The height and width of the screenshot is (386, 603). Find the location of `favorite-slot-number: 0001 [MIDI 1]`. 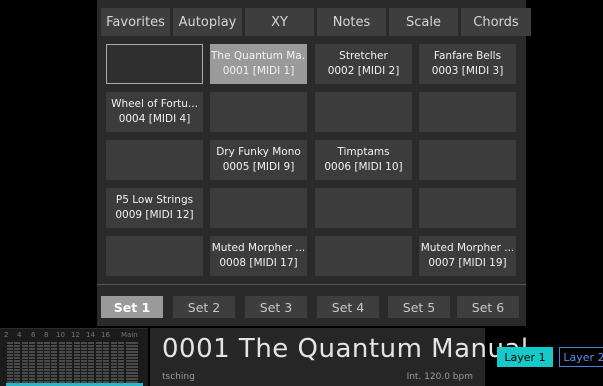

favorite-slot-number: 0001 [MIDI 1] is located at coordinates (258, 71).